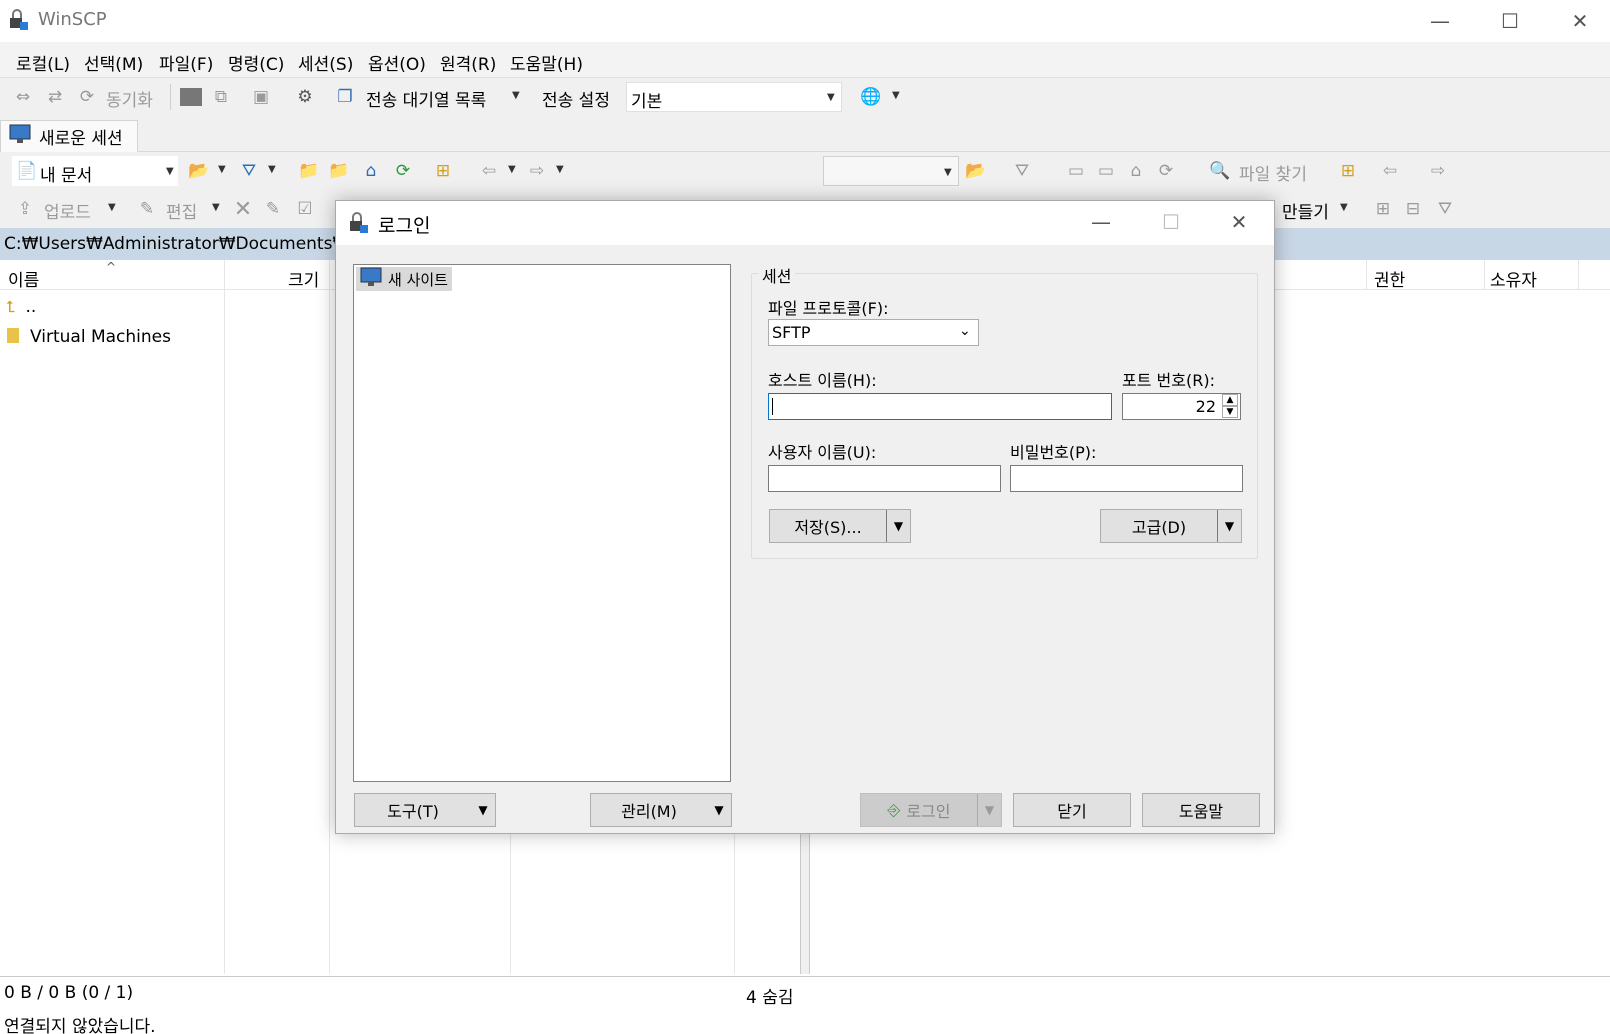 Image resolution: width=1610 pixels, height=1034 pixels. Describe the element at coordinates (931, 810) in the screenshot. I see `login-button: ⎆ 로그인 ▼` at that location.